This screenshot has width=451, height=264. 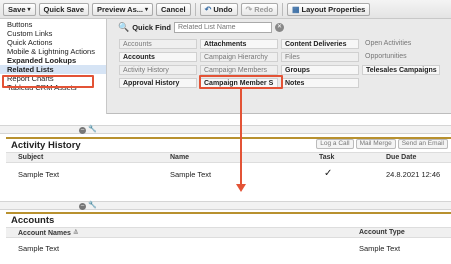 What do you see at coordinates (382, 232) in the screenshot?
I see `column-header: Account Type` at bounding box center [382, 232].